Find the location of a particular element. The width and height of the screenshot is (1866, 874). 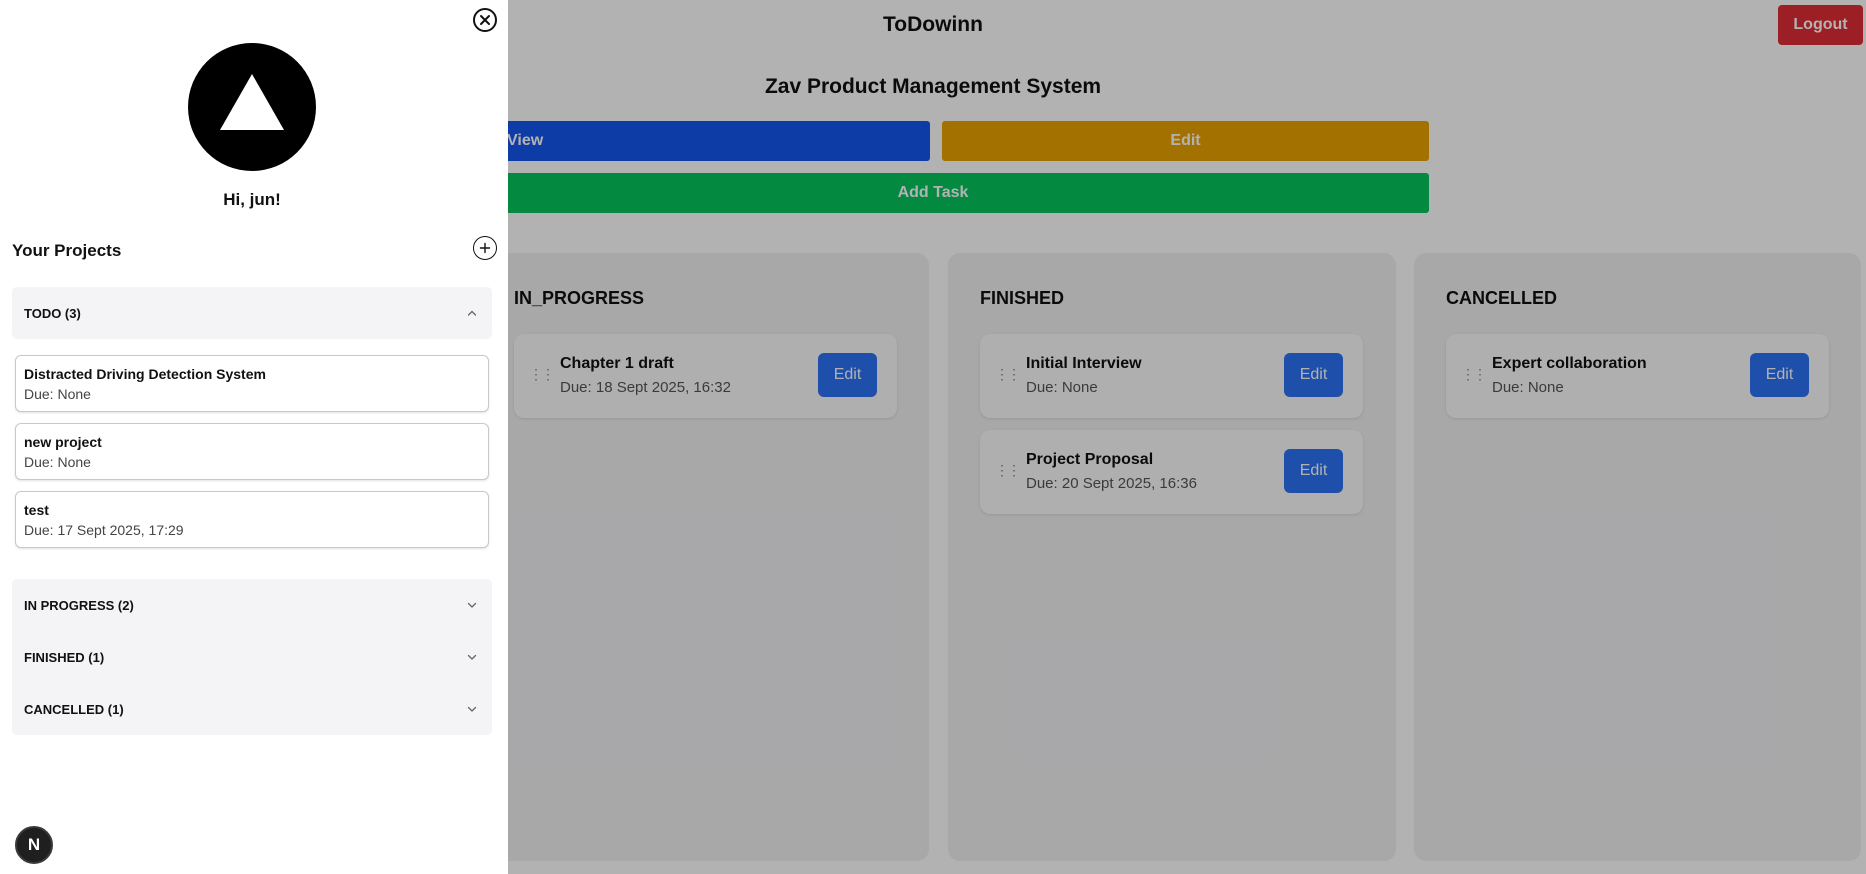

project-group-todo: TODO (3) is located at coordinates (252, 313).